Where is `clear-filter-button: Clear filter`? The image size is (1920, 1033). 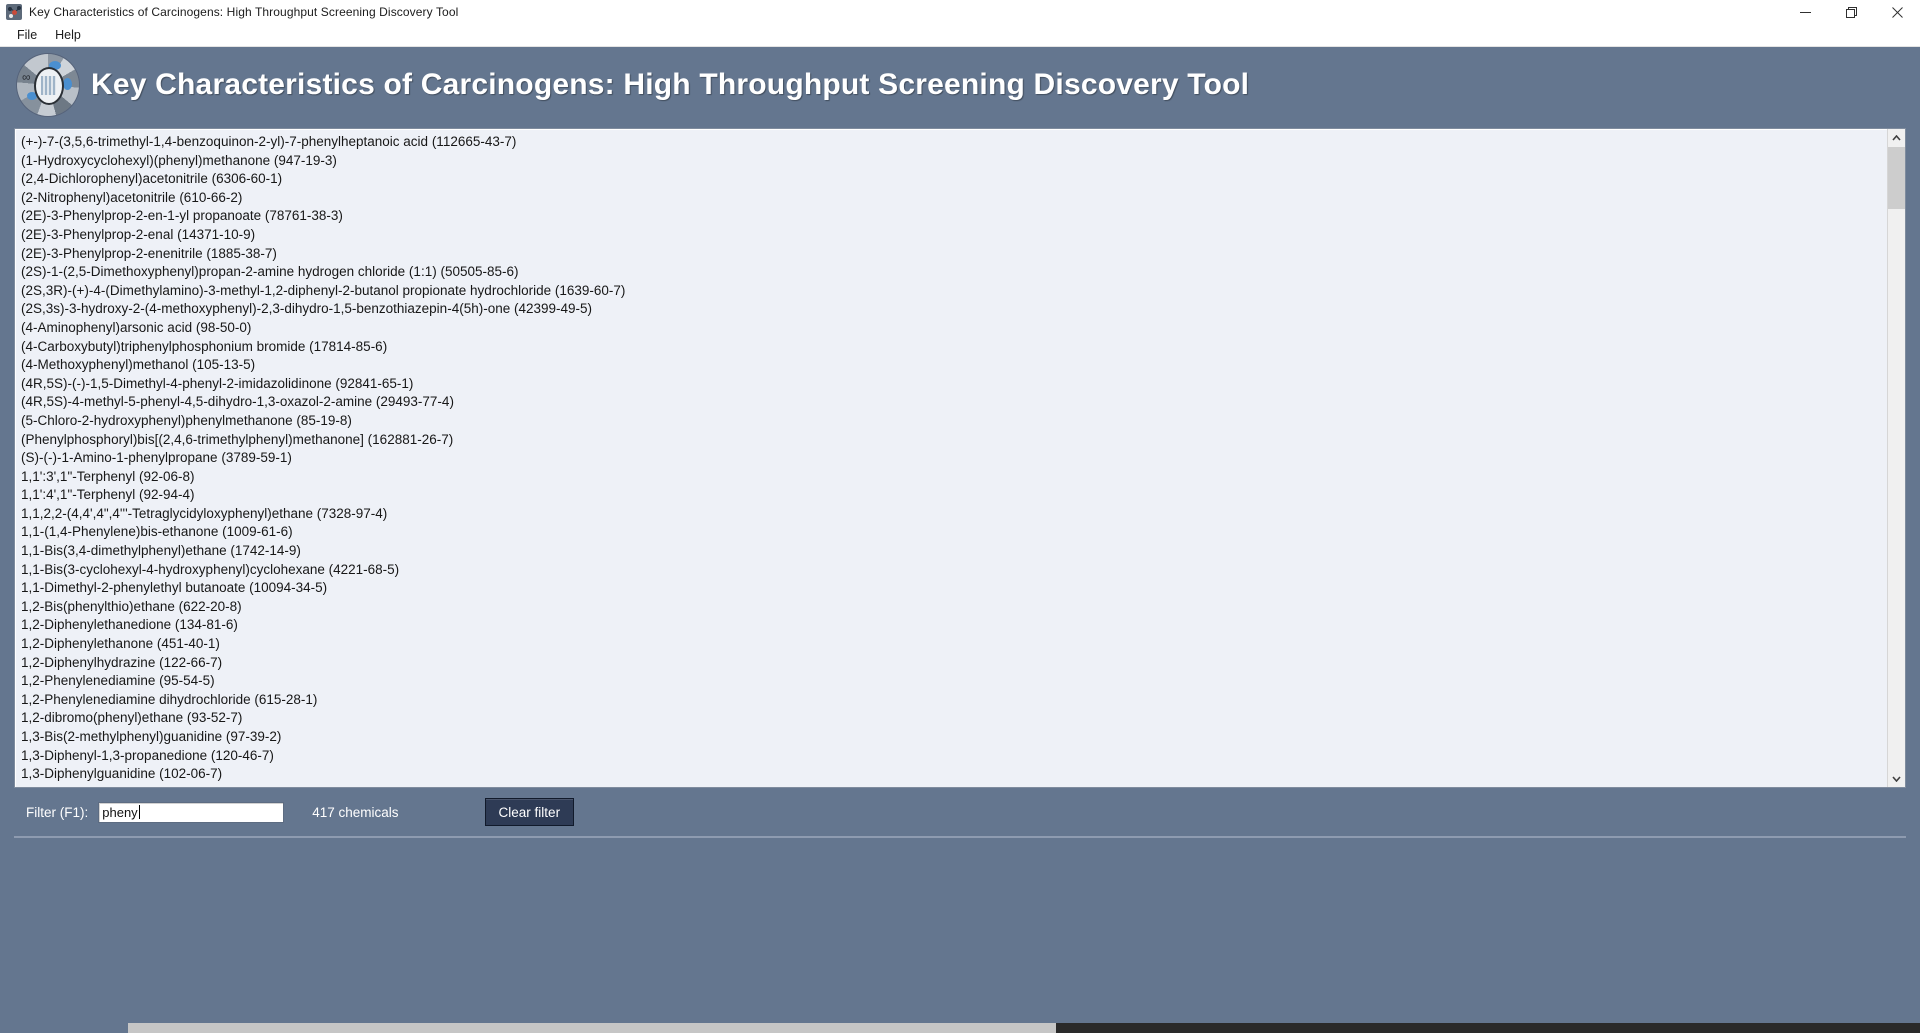 clear-filter-button: Clear filter is located at coordinates (529, 812).